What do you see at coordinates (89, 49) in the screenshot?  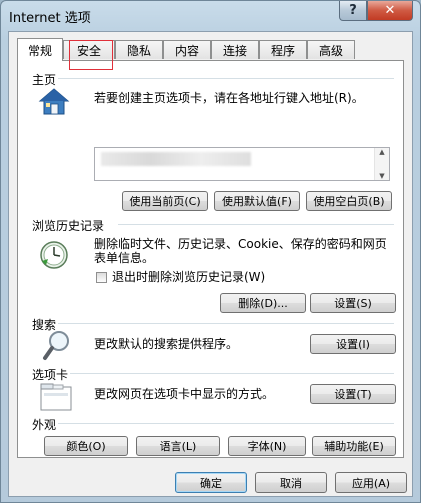 I see `tab-security: 安全` at bounding box center [89, 49].